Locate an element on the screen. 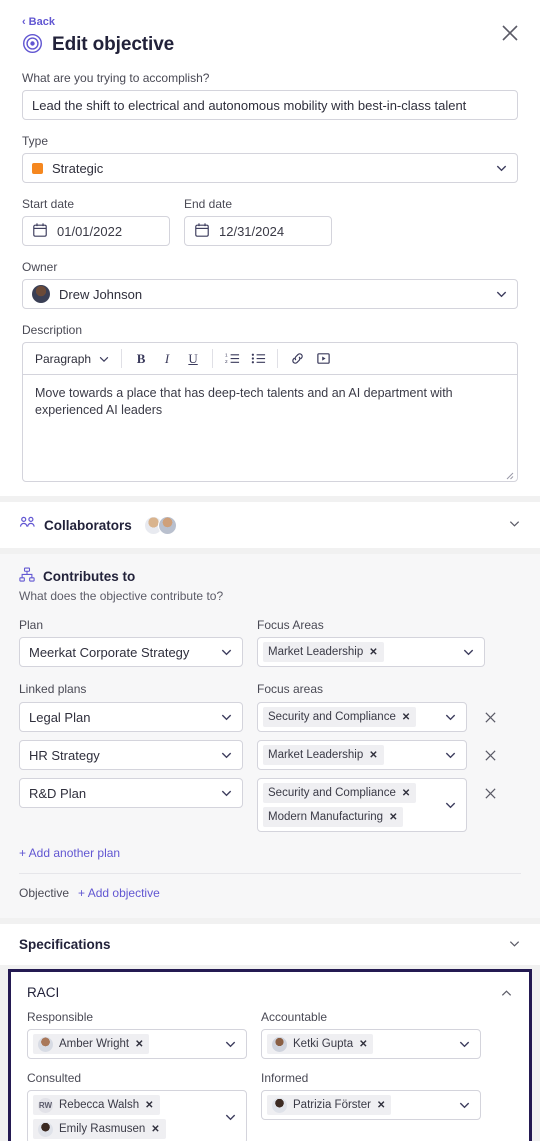 The height and width of the screenshot is (1141, 540). specifications-header: Specifications is located at coordinates (270, 944).